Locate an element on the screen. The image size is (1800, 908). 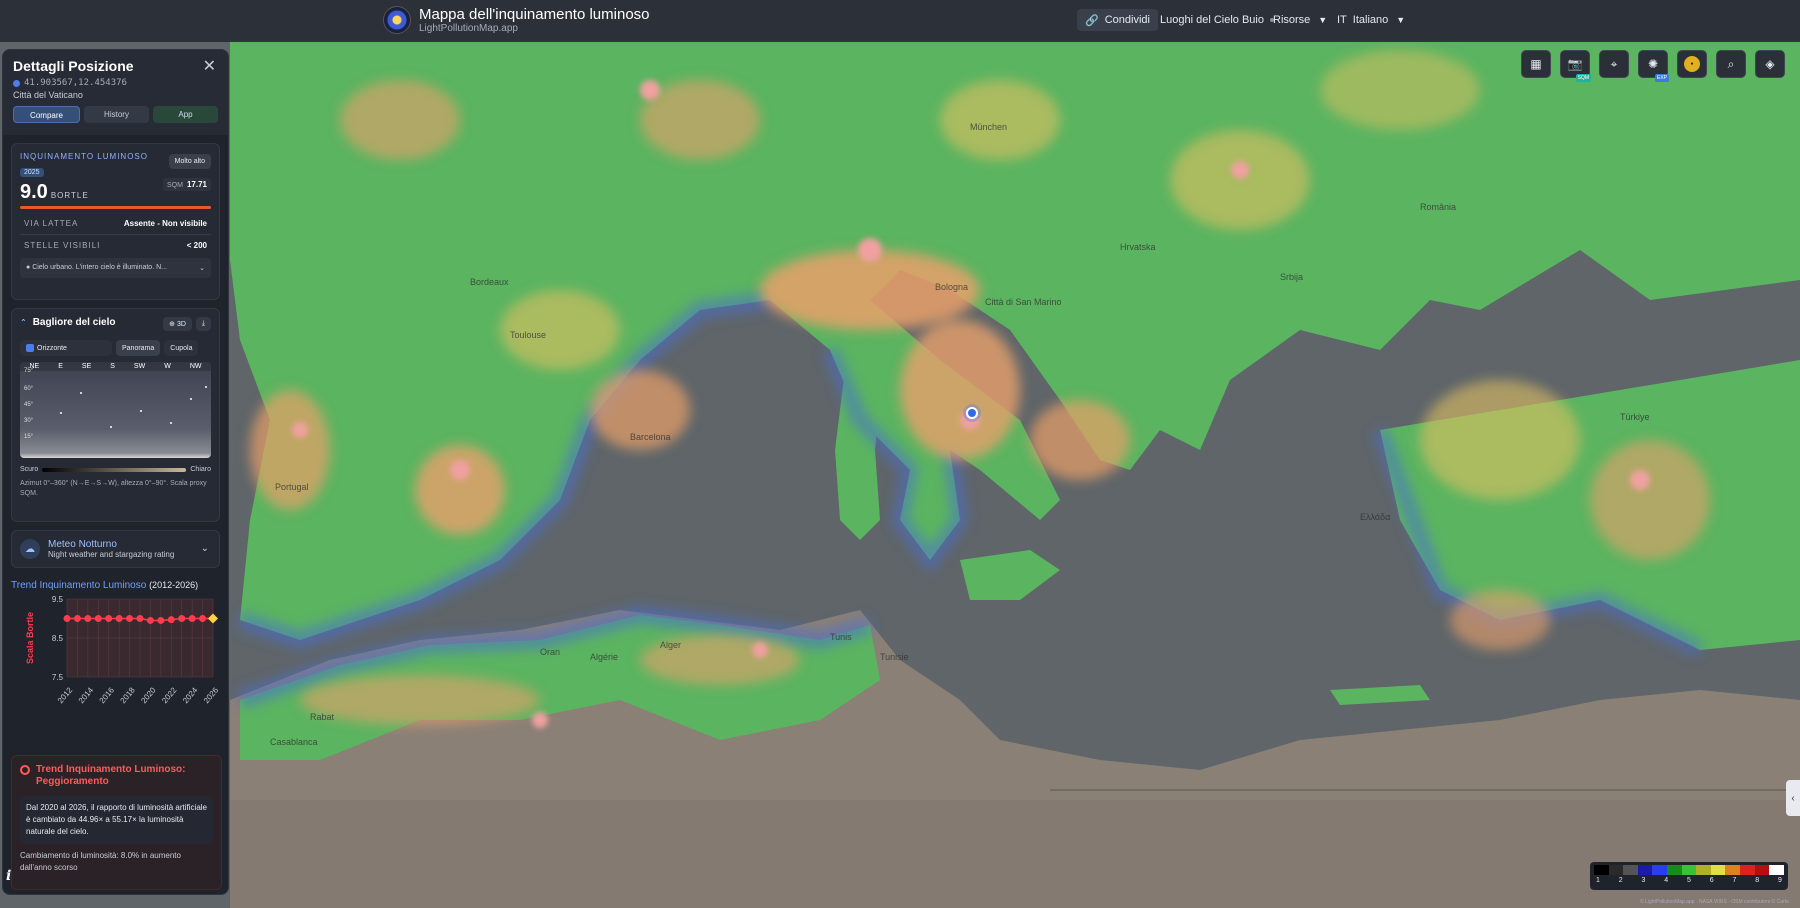
alt-30: 30° is located at coordinates (29, 421).